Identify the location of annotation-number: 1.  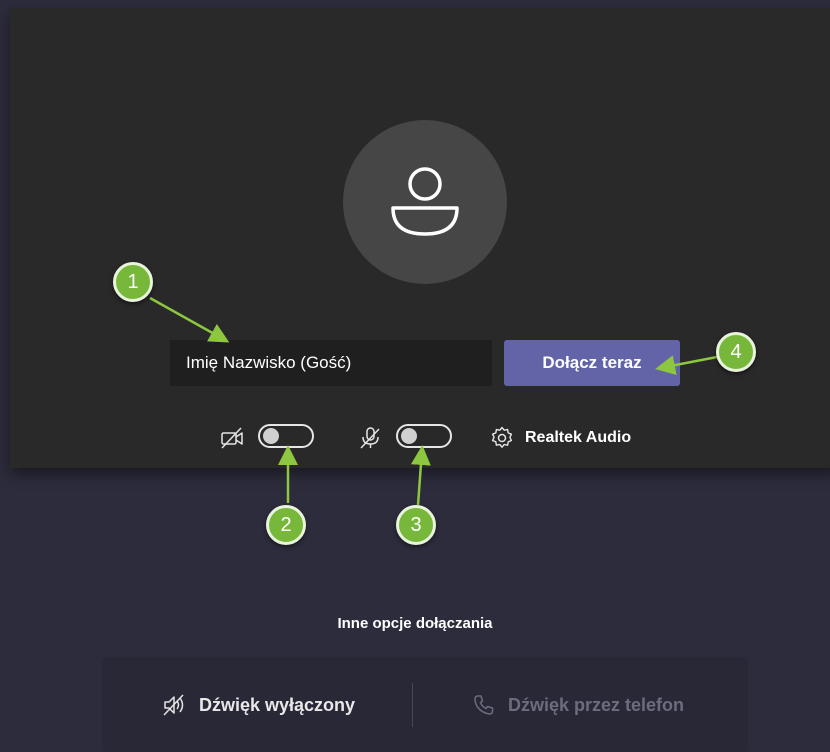
(133, 281).